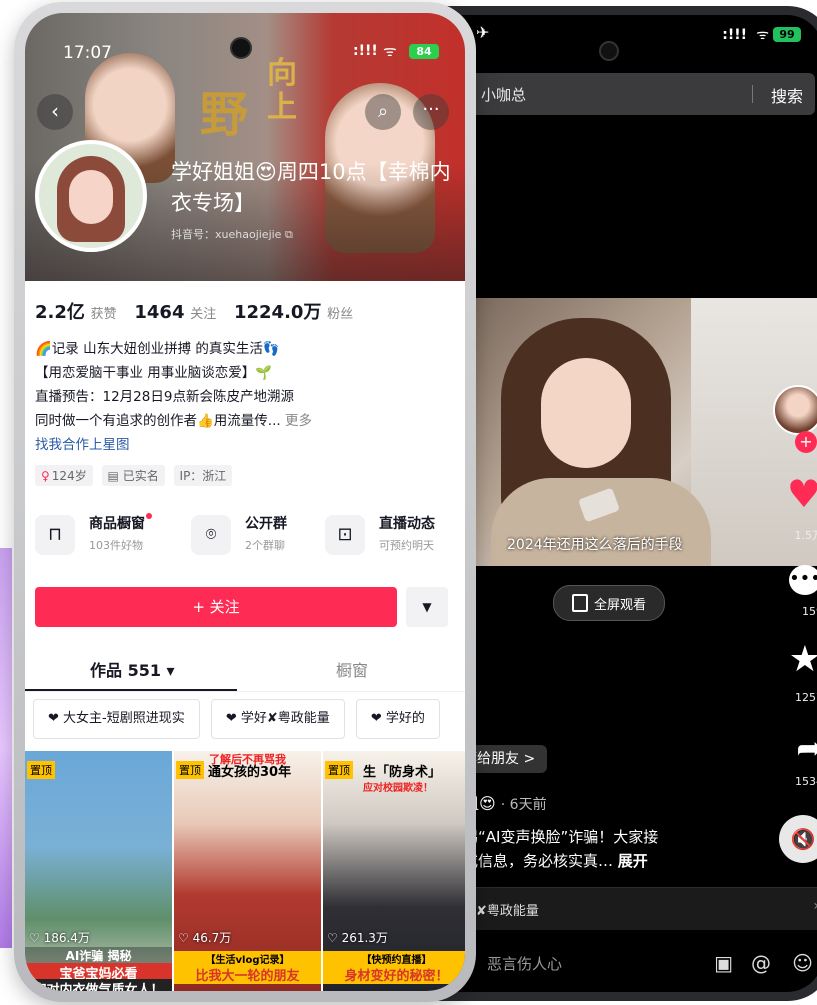 This screenshot has height=1005, width=817. I want to click on thumbnail-caption: AI诈骗 揭秘, so click(98, 955).